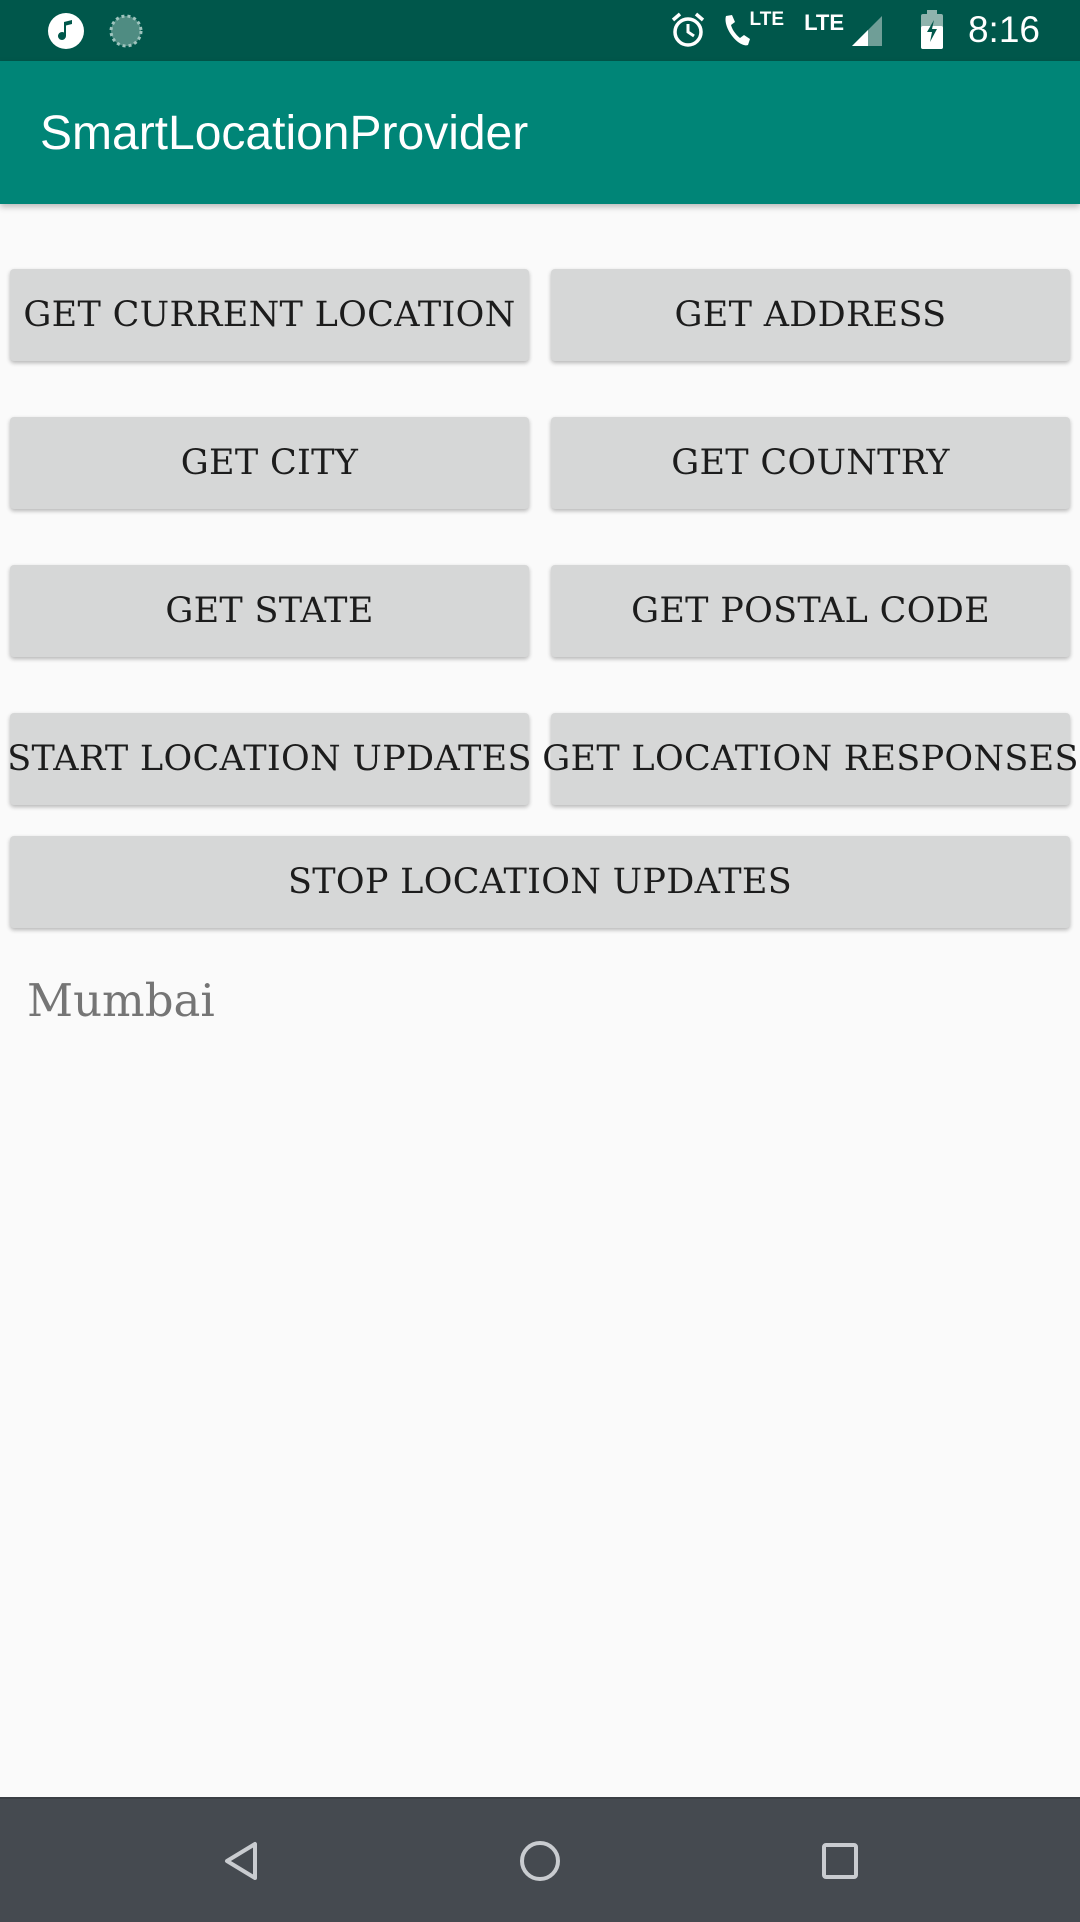  What do you see at coordinates (810, 463) in the screenshot?
I see `get-country-button: GET COUNTRY` at bounding box center [810, 463].